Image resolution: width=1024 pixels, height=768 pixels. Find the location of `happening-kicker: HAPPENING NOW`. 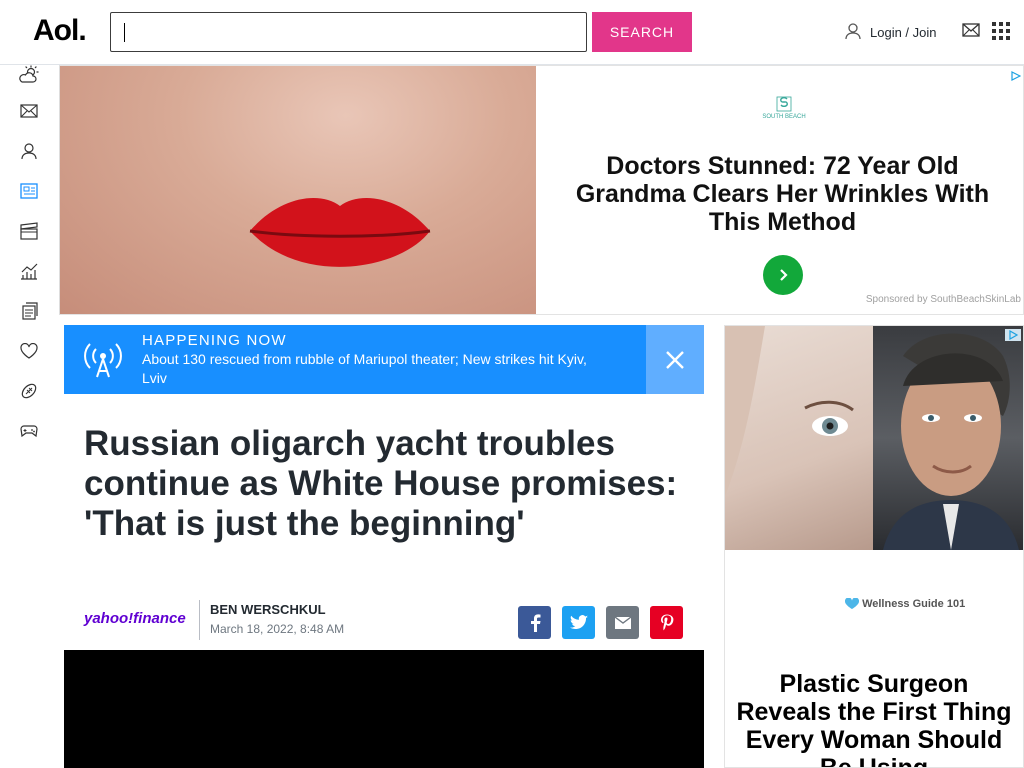

happening-kicker: HAPPENING NOW is located at coordinates (214, 340).